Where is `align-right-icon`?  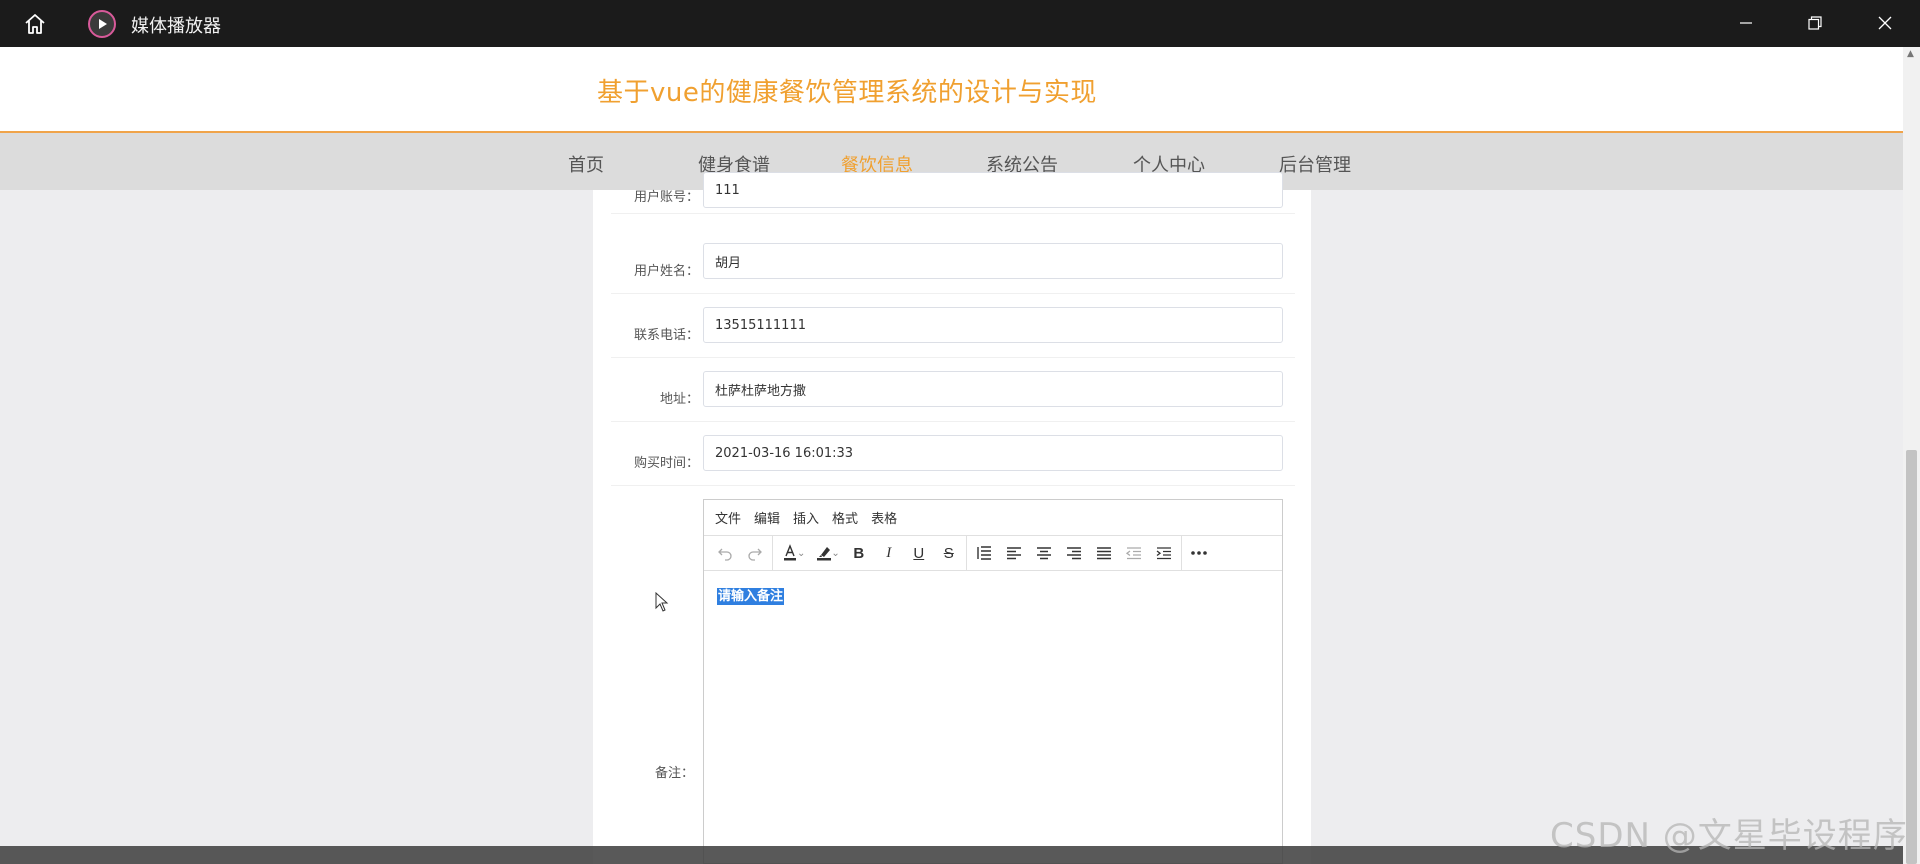
align-right-icon is located at coordinates (1074, 553).